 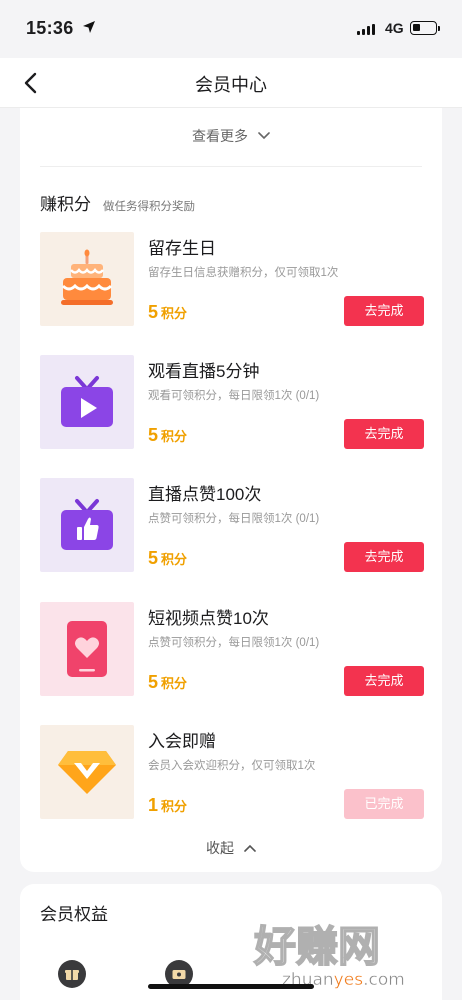 I want to click on home-indicator, so click(x=231, y=986).